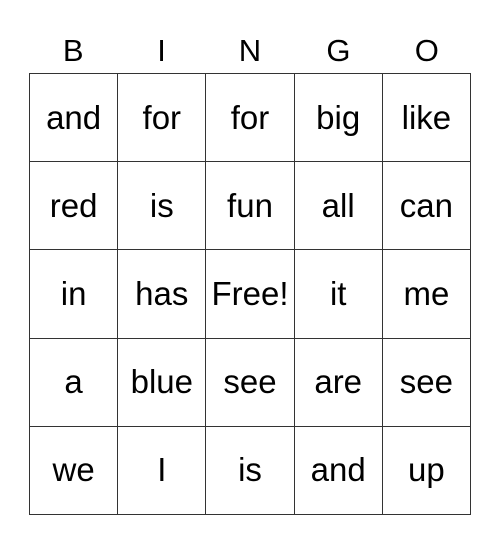  What do you see at coordinates (426, 470) in the screenshot?
I see `bingo-cell: up` at bounding box center [426, 470].